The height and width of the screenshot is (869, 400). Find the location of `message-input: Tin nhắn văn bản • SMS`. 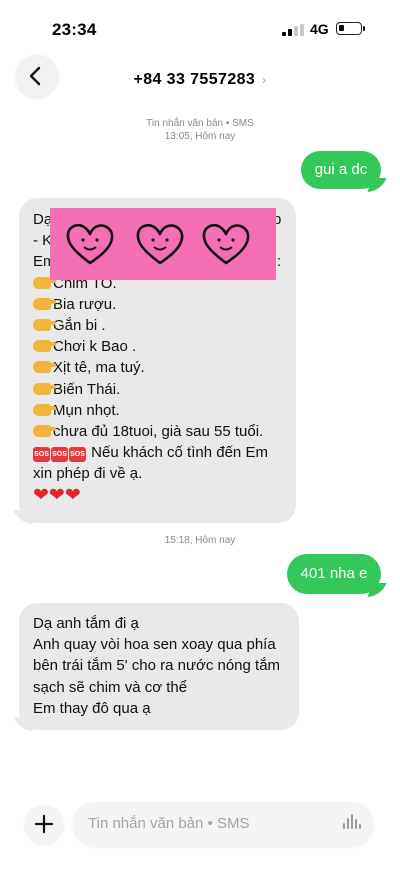

message-input: Tin nhắn văn bản • SMS is located at coordinates (223, 824).